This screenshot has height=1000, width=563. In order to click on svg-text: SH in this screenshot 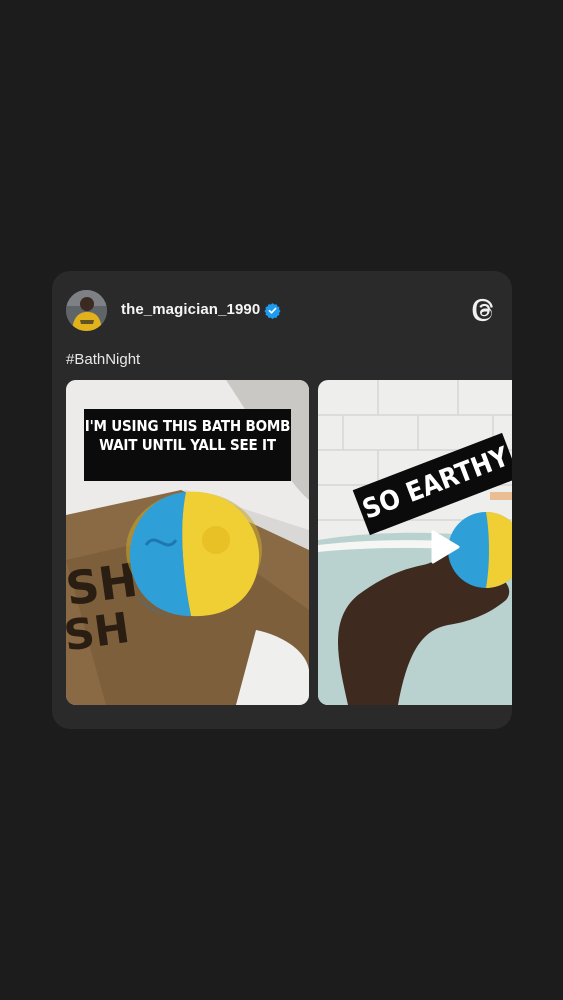, I will do `click(99, 632)`.